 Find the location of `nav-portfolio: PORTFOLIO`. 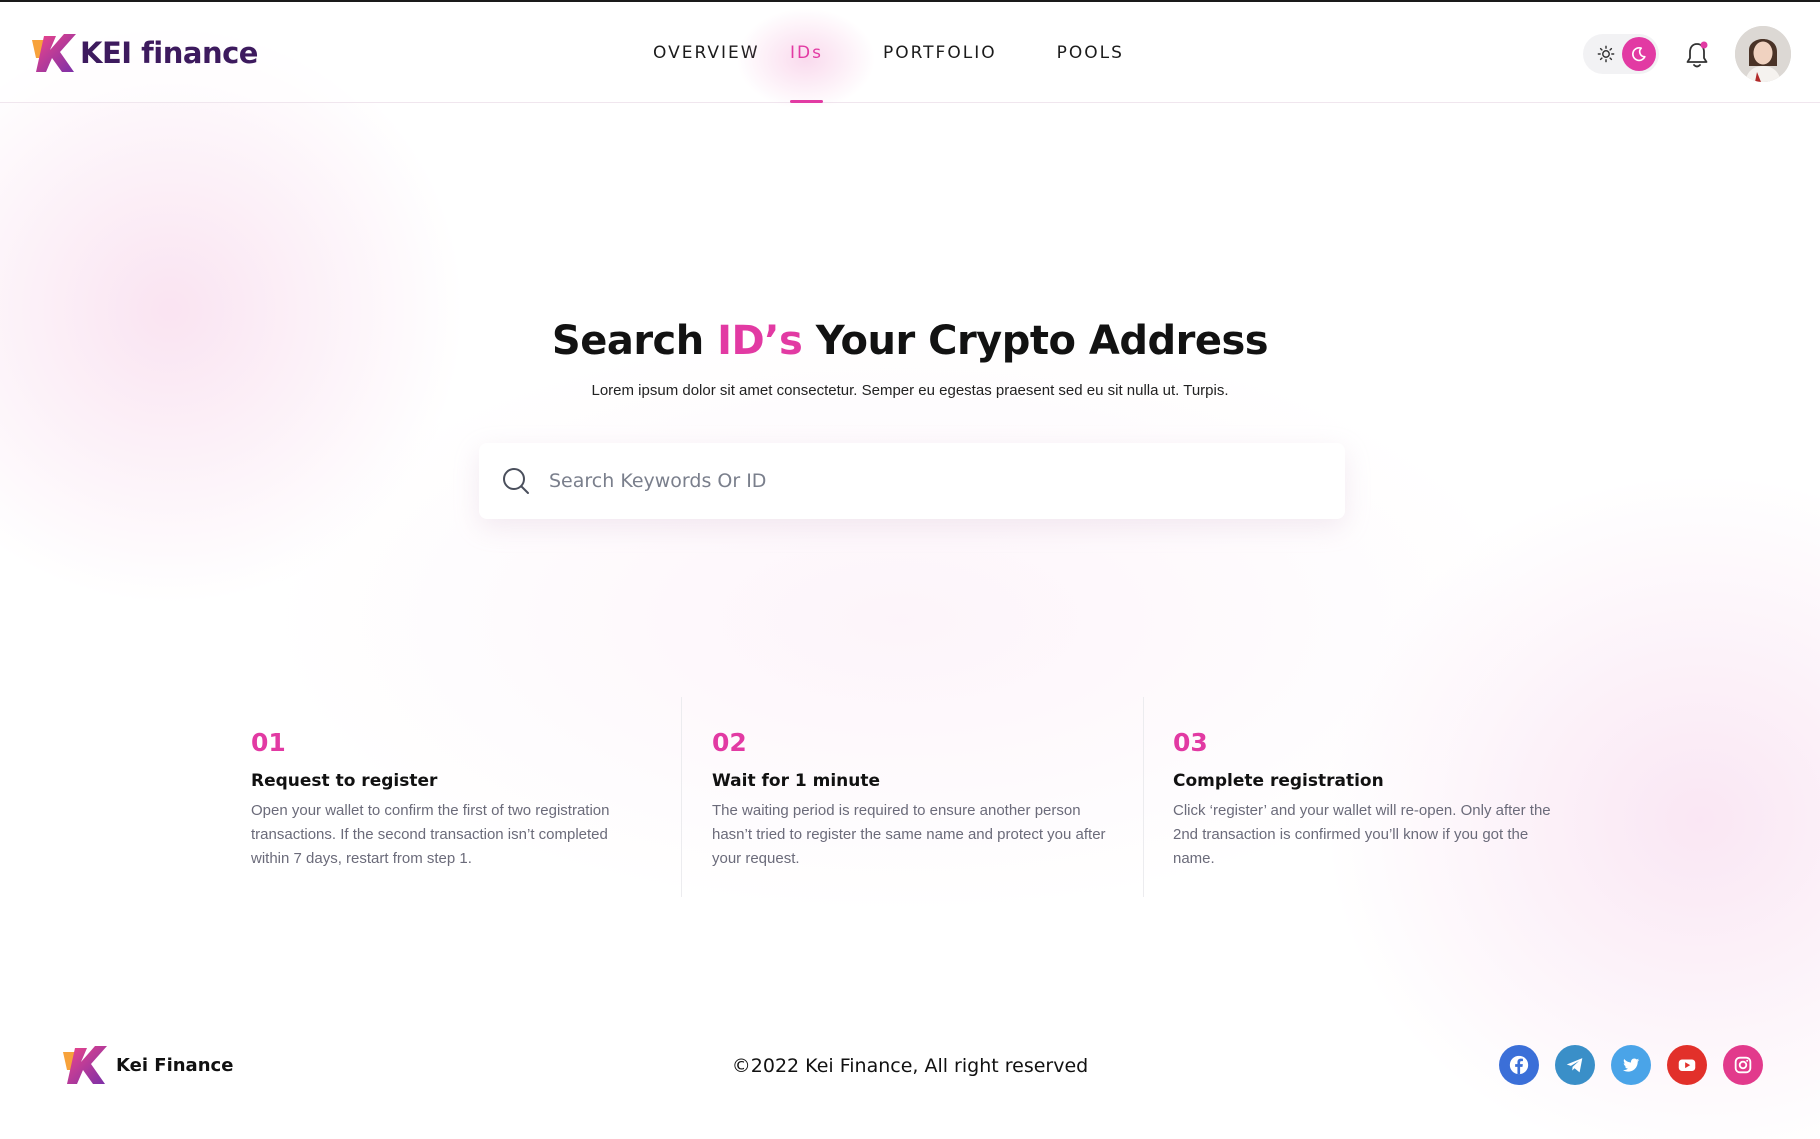

nav-portfolio: PORTFOLIO is located at coordinates (940, 52).